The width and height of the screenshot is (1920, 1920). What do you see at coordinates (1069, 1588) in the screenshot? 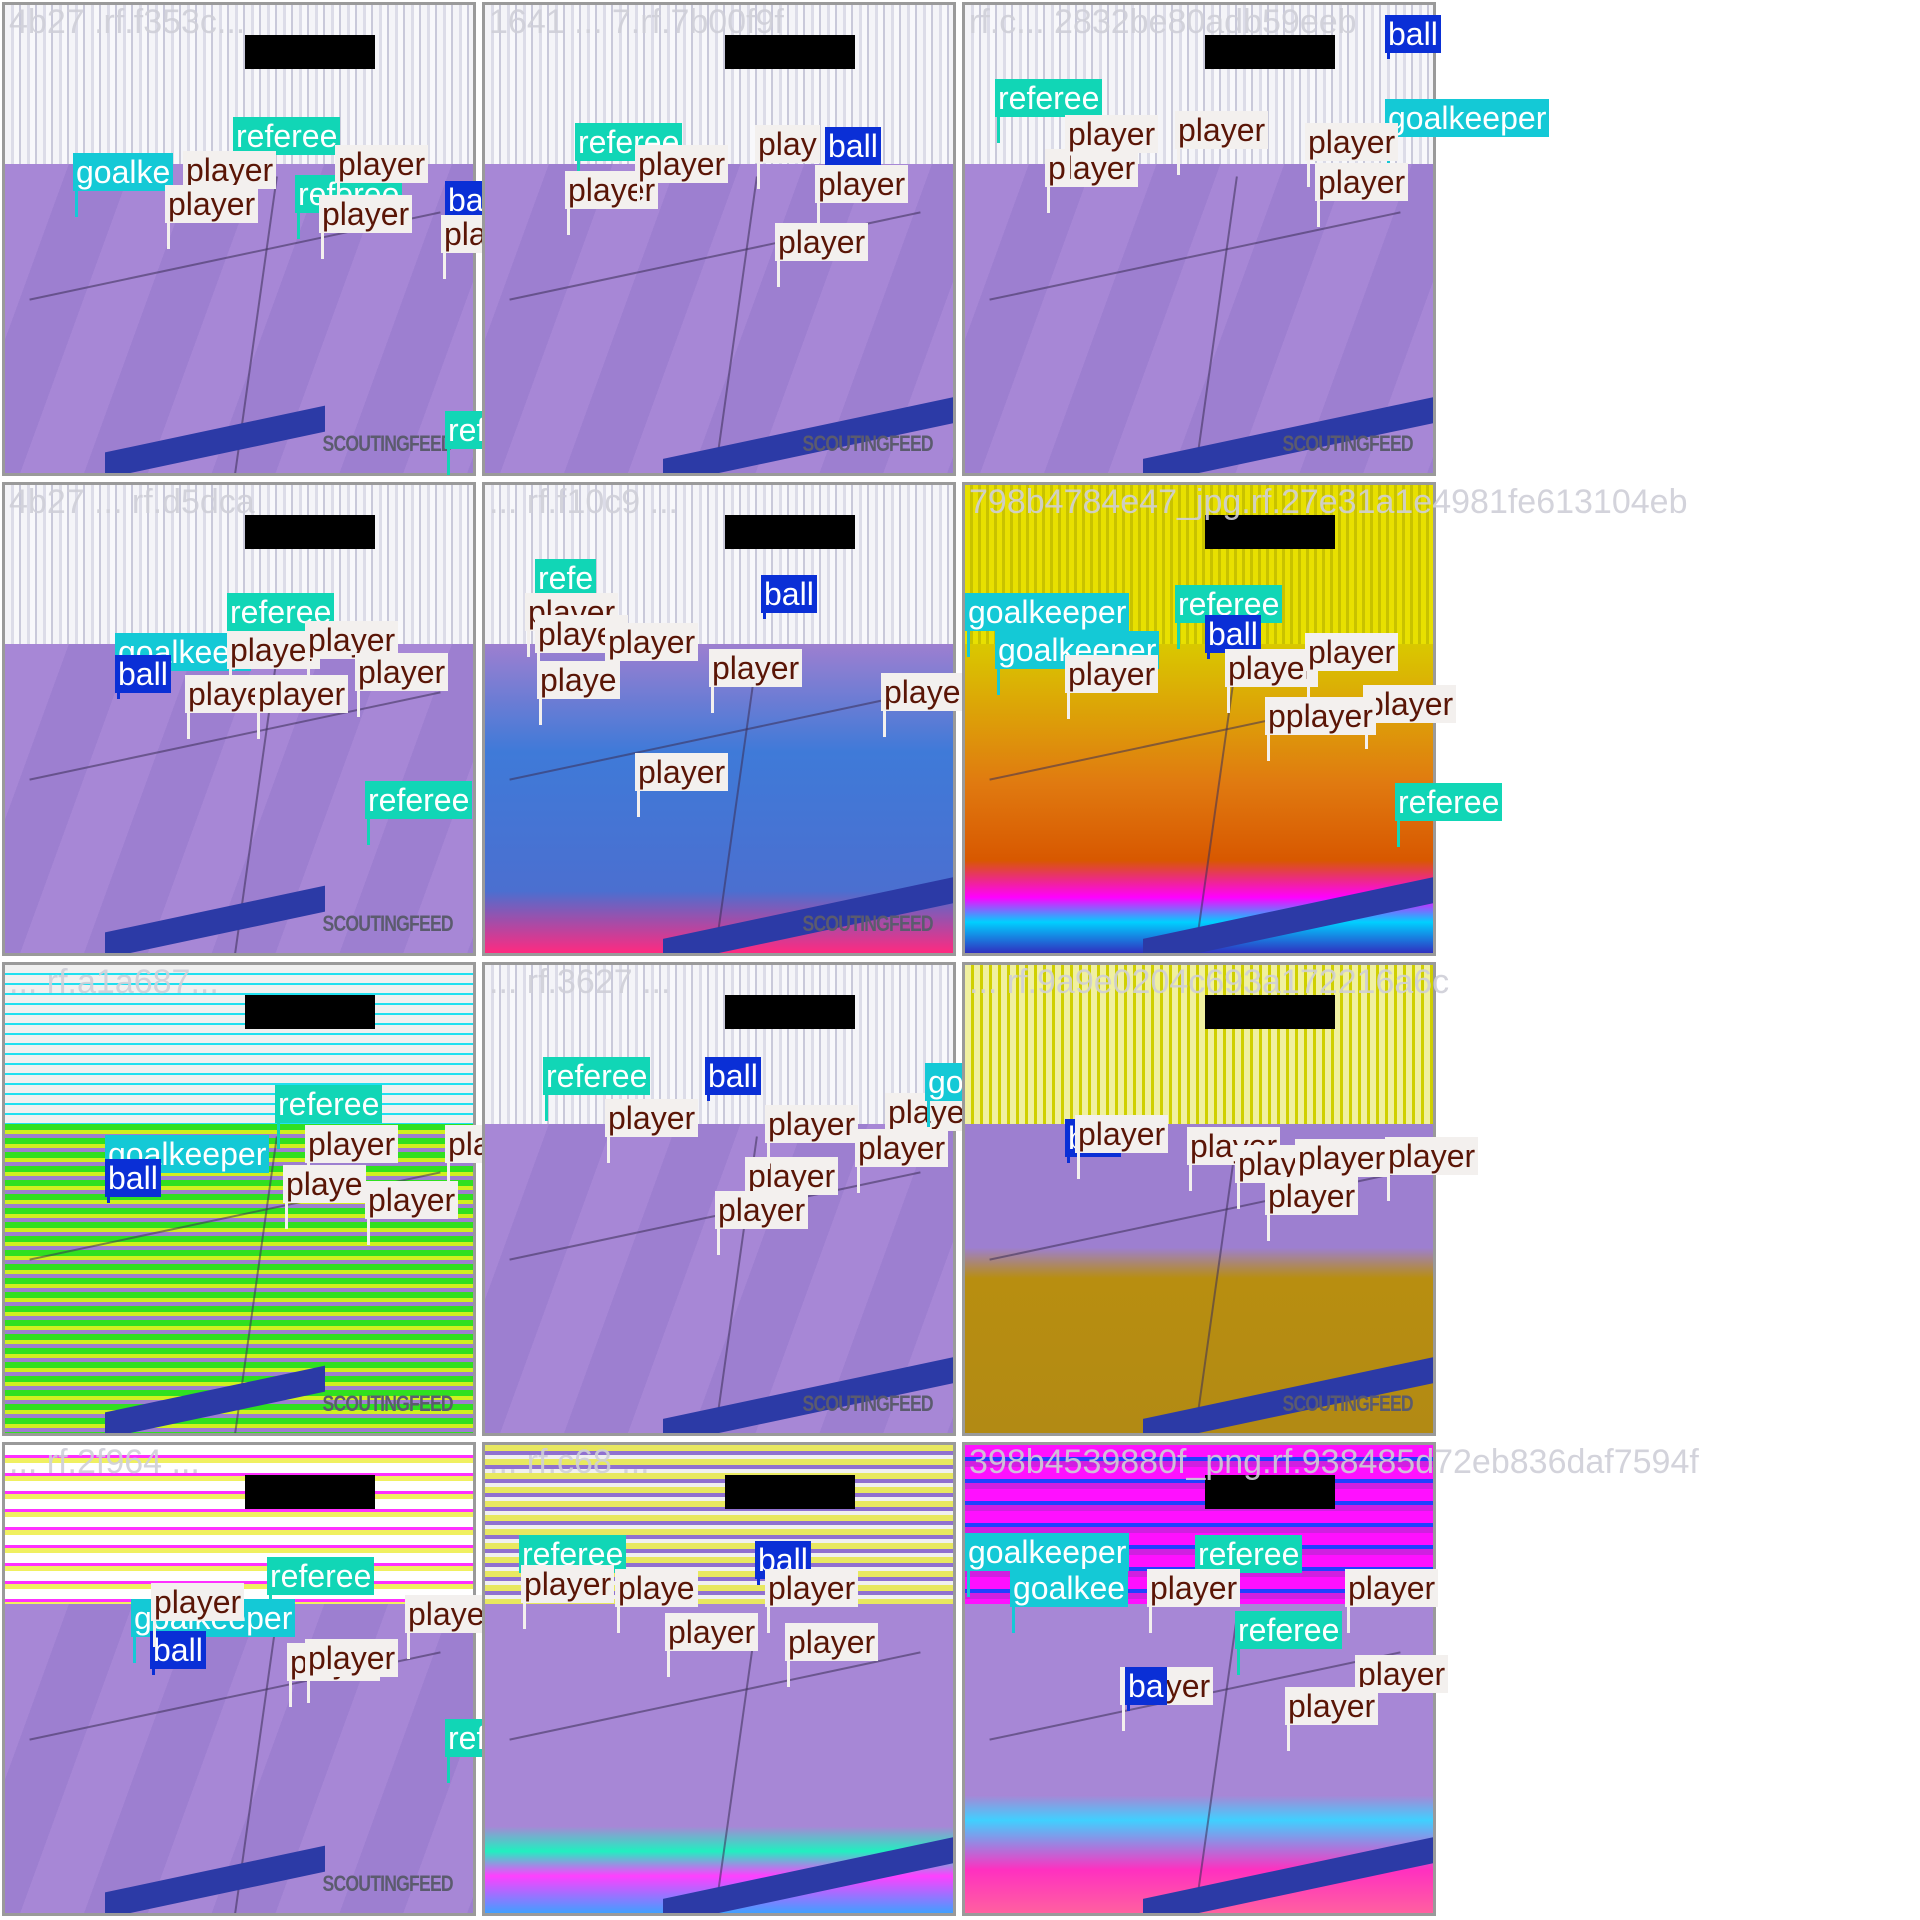
I see `goalkeeper-label: goalkee` at bounding box center [1069, 1588].